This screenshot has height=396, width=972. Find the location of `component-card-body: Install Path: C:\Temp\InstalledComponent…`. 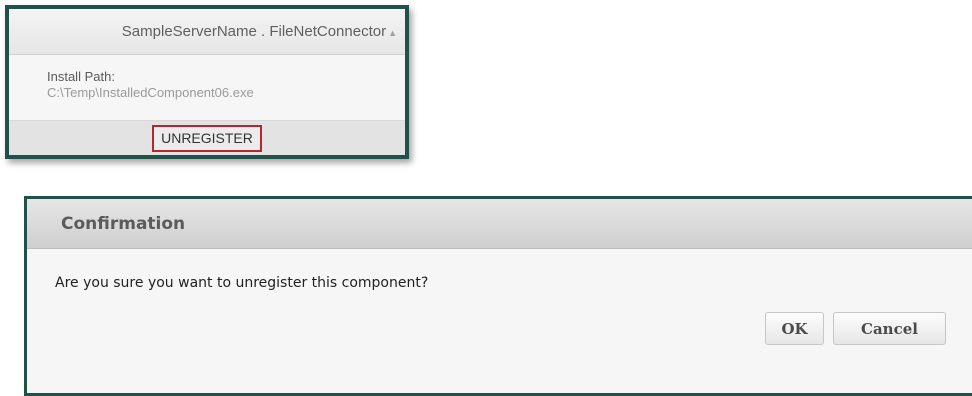

component-card-body: Install Path: C:\Temp\InstalledComponent… is located at coordinates (207, 89).